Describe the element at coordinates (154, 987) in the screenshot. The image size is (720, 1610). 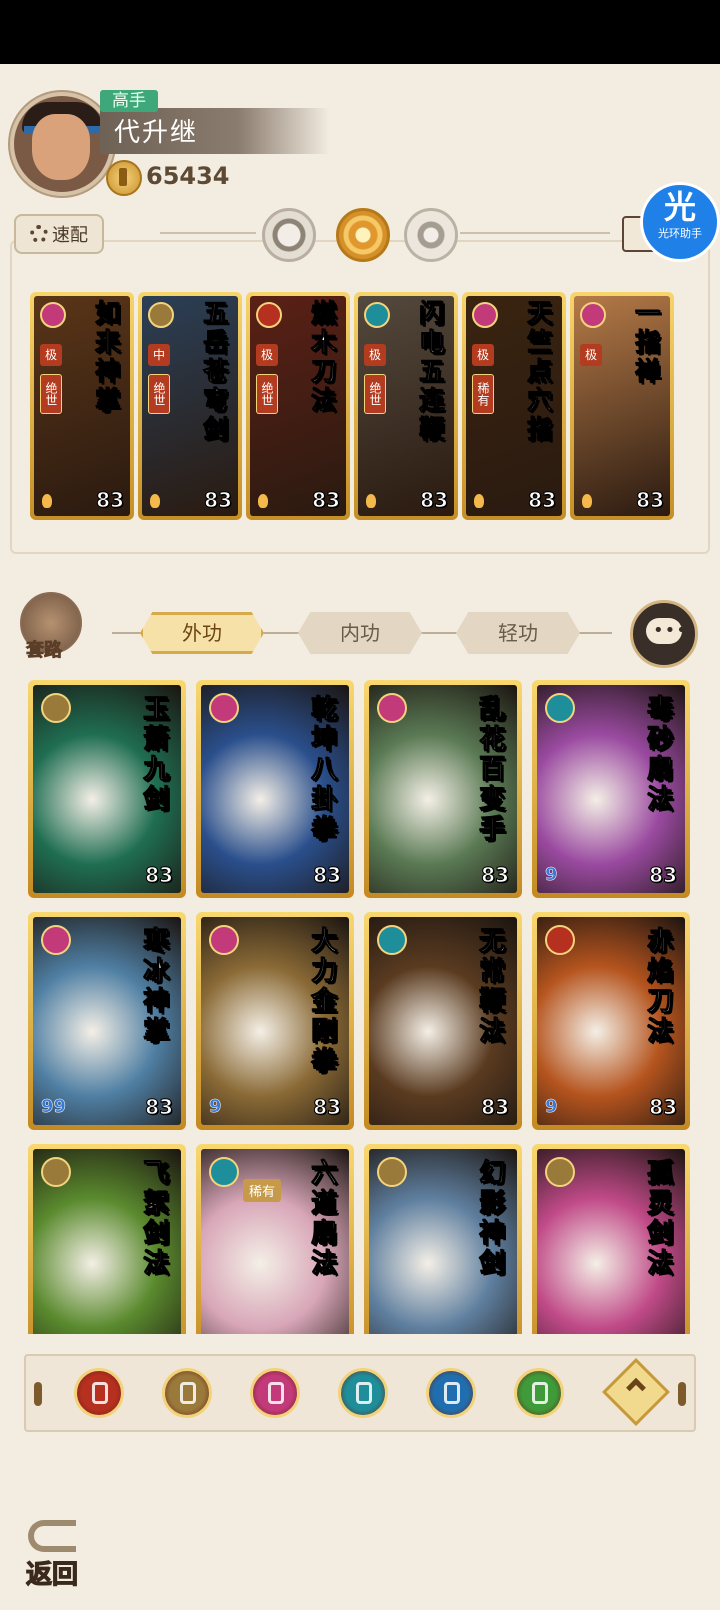
I see `skill-title: 寒冰神掌` at that location.